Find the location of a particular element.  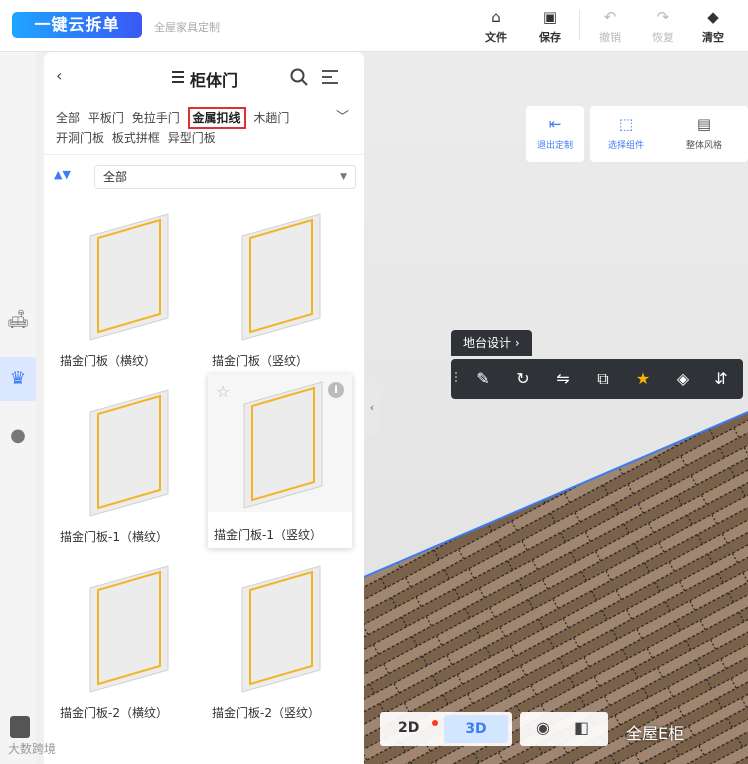

product-card: 描金门板-2（横纹） is located at coordinates (122, 637).